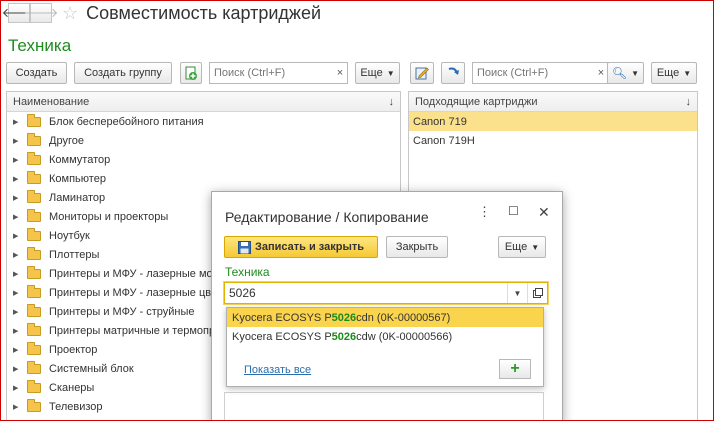 The width and height of the screenshot is (714, 421). I want to click on edit-button, so click(422, 73).